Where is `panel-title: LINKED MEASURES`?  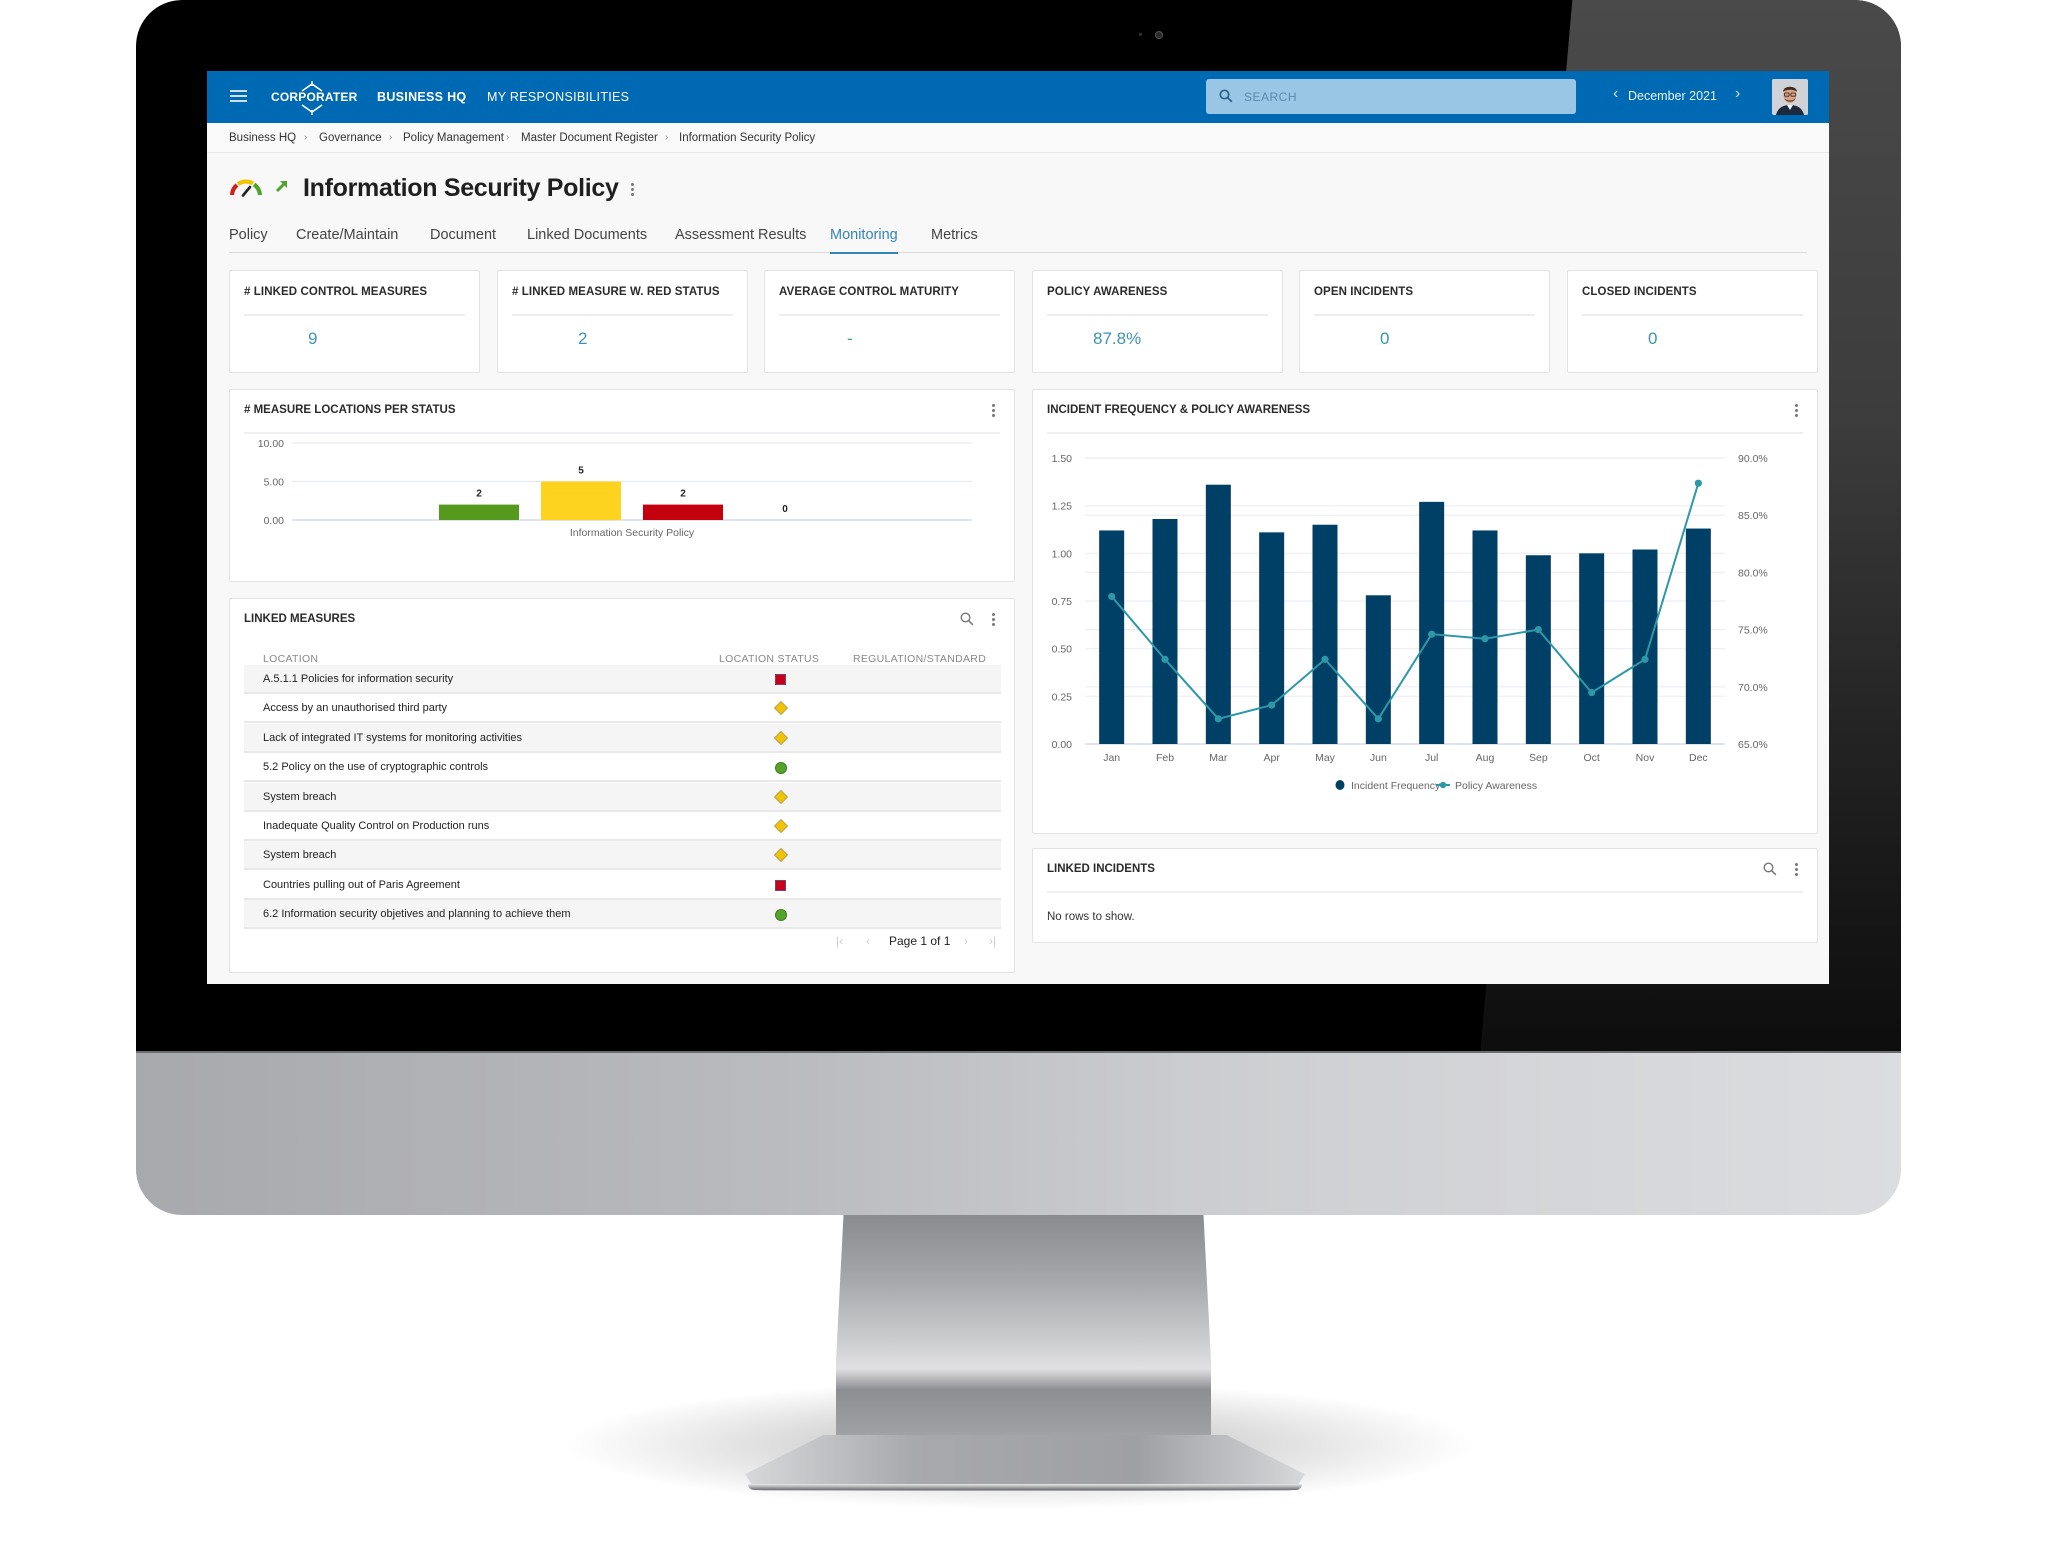
panel-title: LINKED MEASURES is located at coordinates (300, 619).